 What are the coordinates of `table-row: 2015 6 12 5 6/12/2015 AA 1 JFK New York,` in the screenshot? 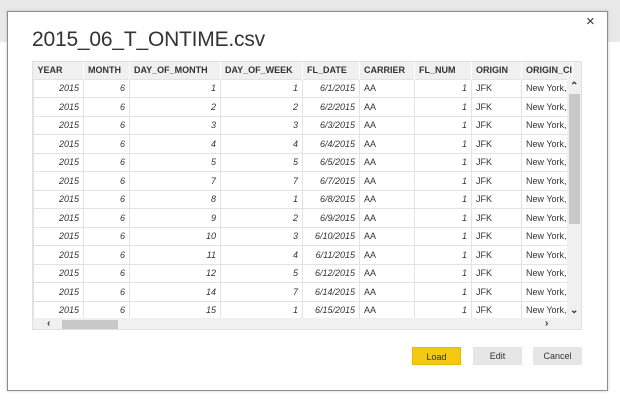 It's located at (303, 273).